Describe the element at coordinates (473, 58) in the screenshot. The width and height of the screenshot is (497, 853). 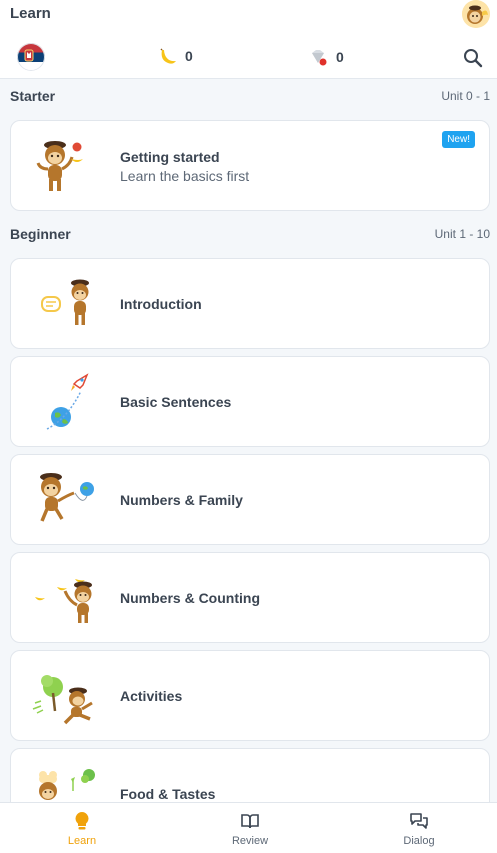
I see `search-icon` at that location.